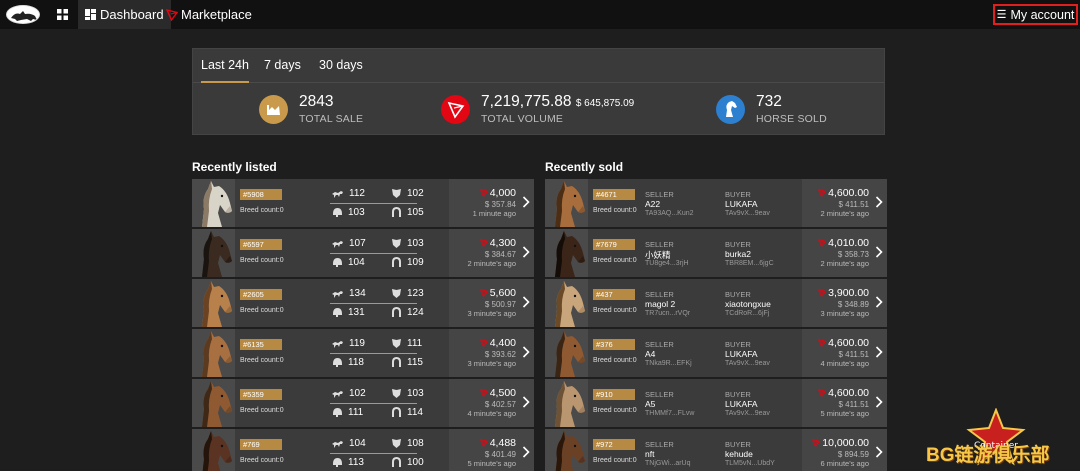  Describe the element at coordinates (331, 119) in the screenshot. I see `total-sale-label: TOTAL SALE` at that location.